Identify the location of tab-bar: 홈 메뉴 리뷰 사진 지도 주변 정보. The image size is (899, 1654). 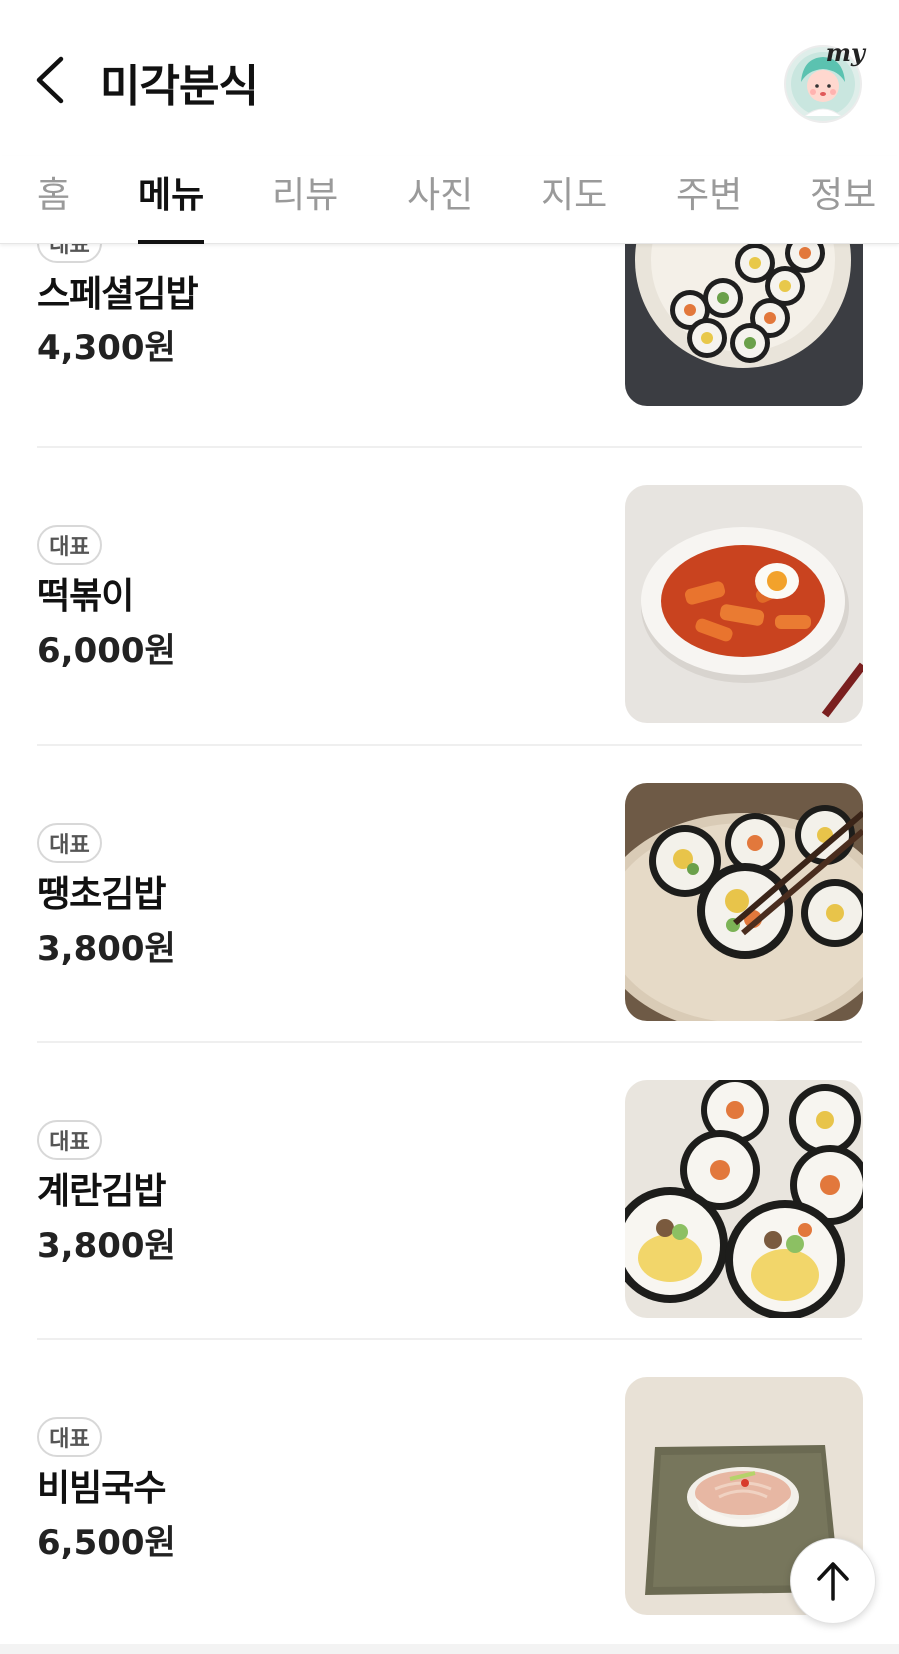
(449, 200).